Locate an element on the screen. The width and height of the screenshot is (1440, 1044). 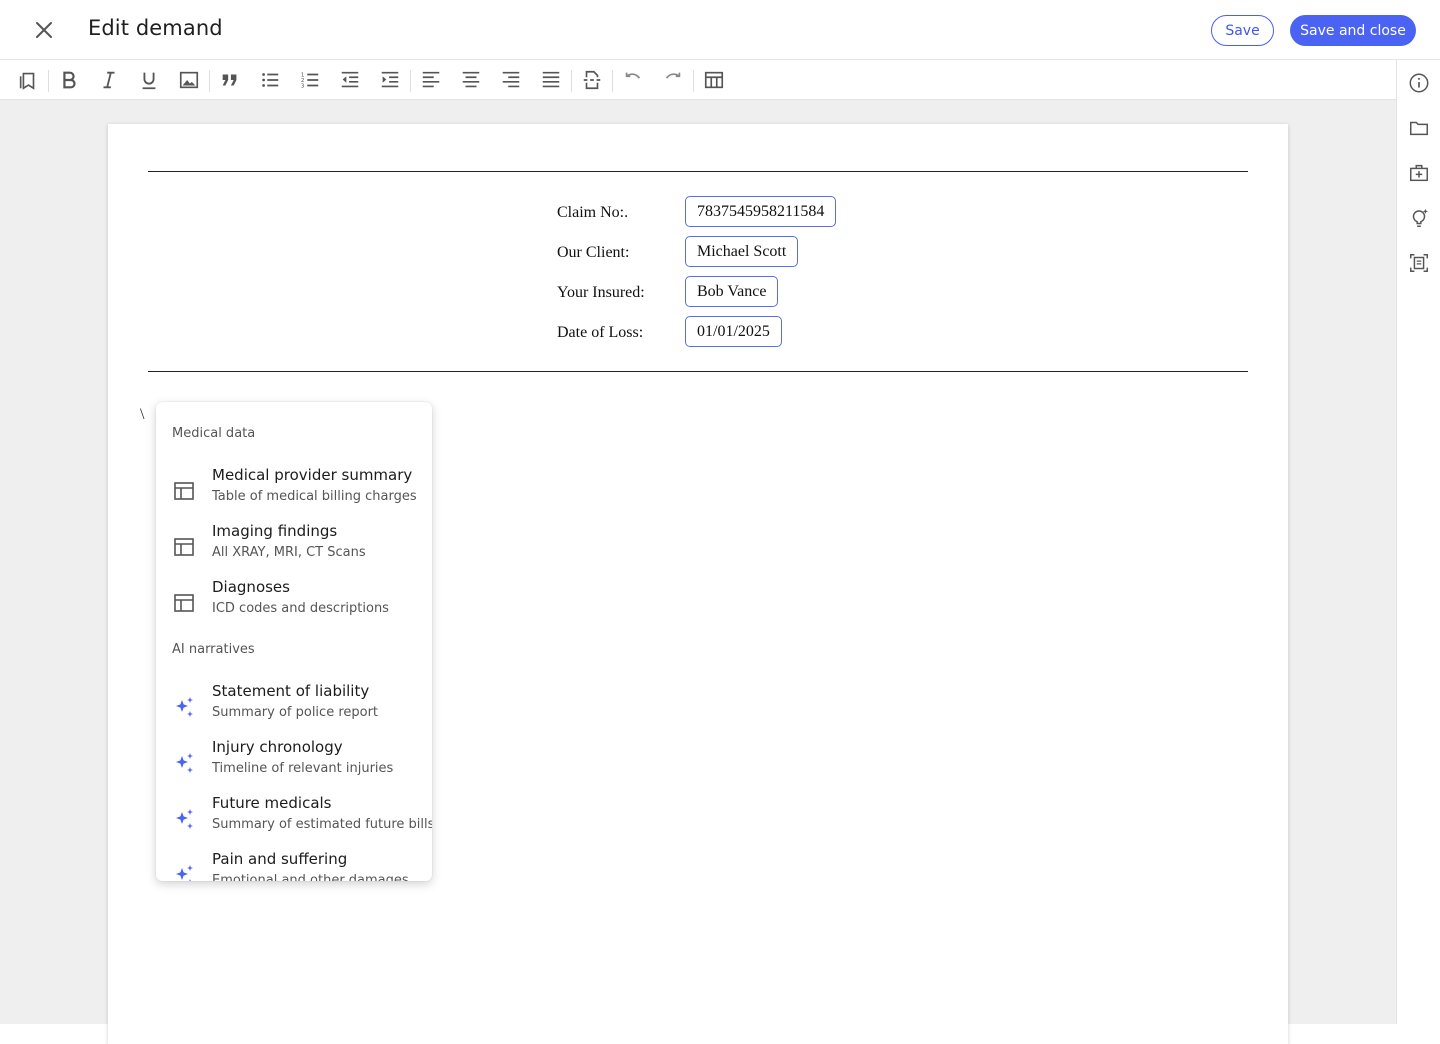
menu-item-diagnoses: Diagnoses ICD codes and descriptions is located at coordinates (294, 602).